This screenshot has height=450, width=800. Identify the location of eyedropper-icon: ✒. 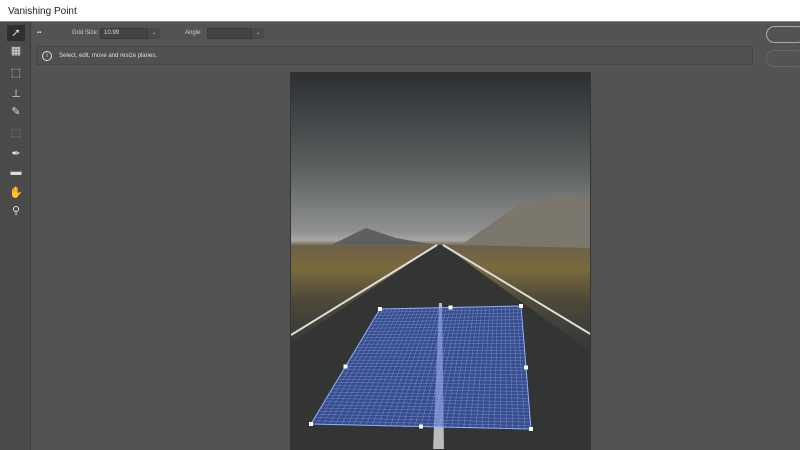
(16, 154).